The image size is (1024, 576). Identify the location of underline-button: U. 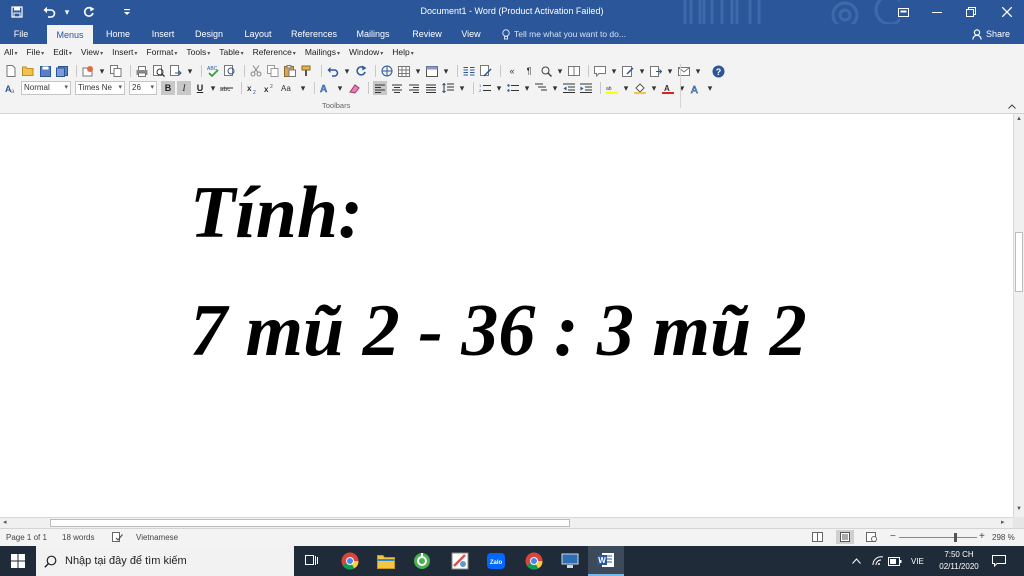
(200, 88).